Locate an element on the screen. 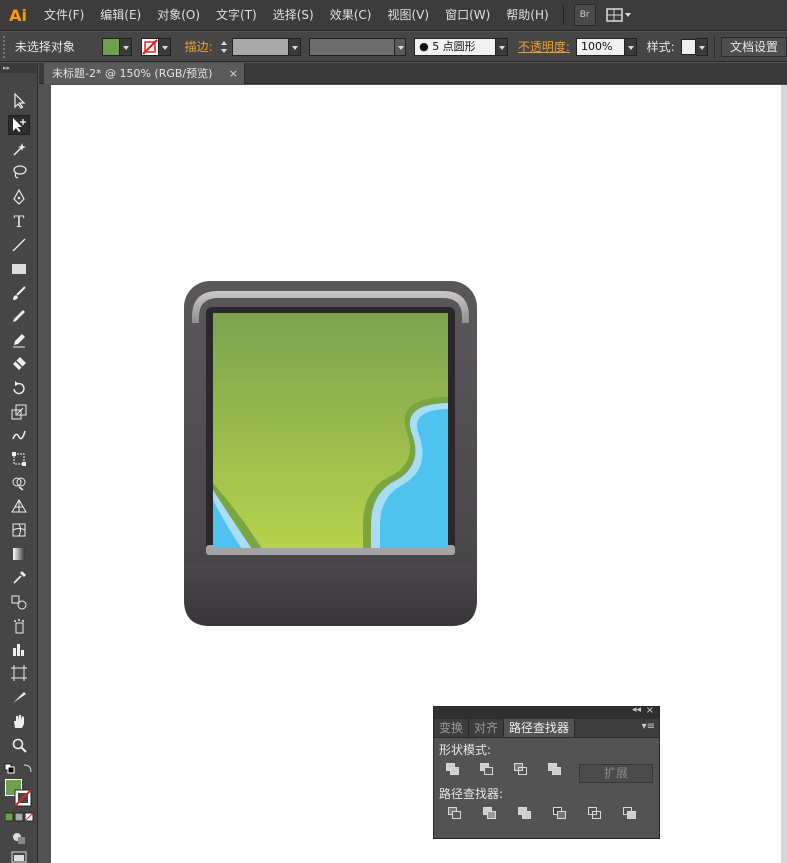 Image resolution: width=787 pixels, height=863 pixels. color-mode-buttons is located at coordinates (20, 817).